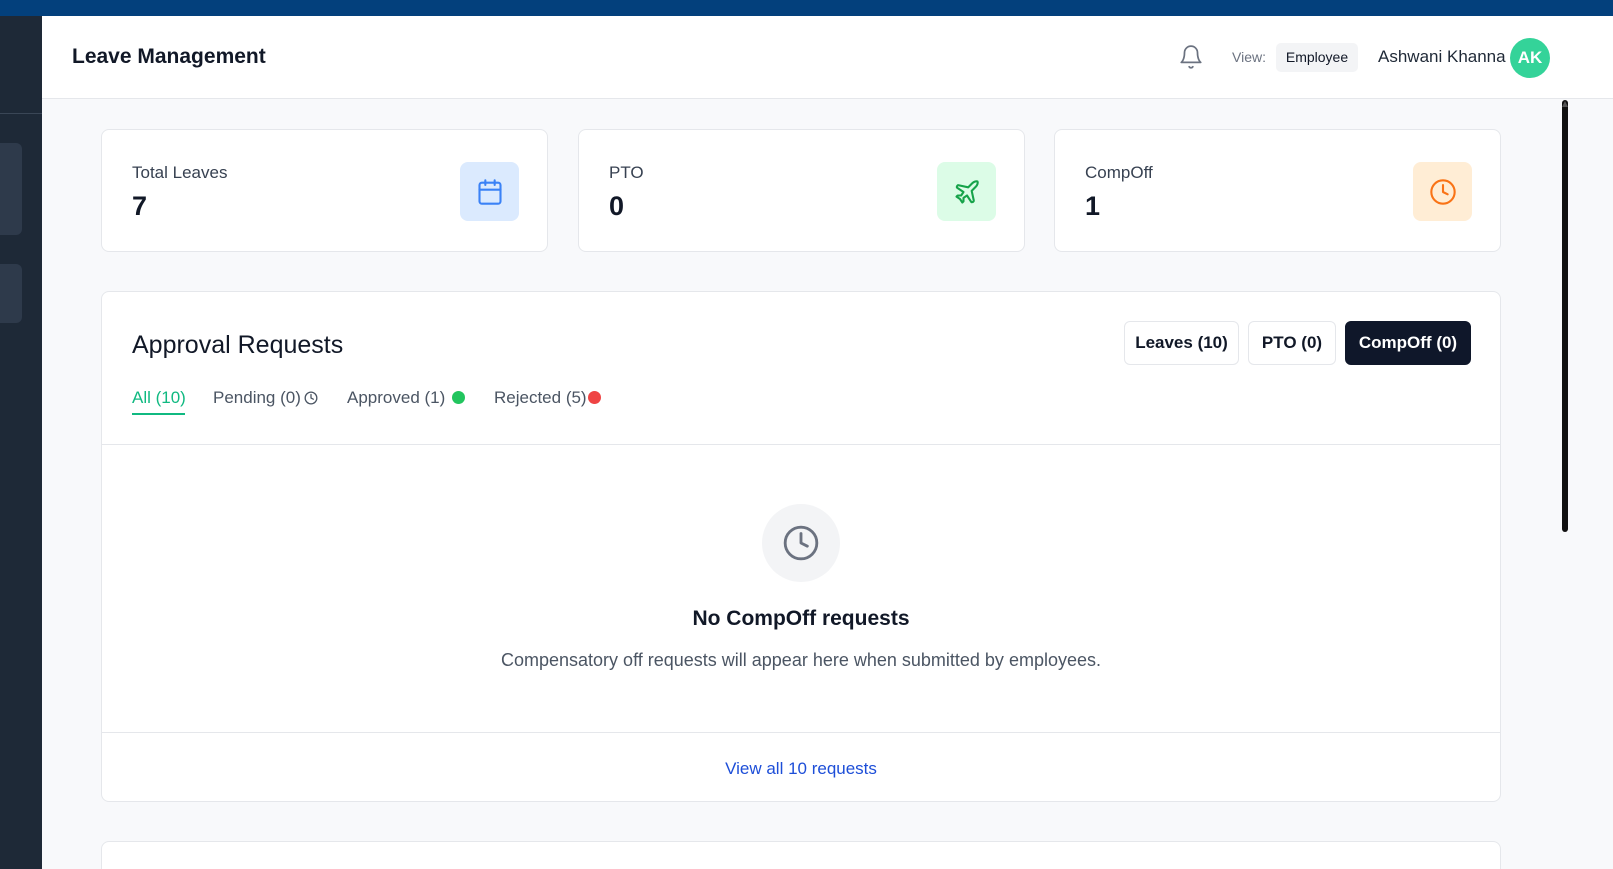  I want to click on browser-top-bar, so click(806, 8).